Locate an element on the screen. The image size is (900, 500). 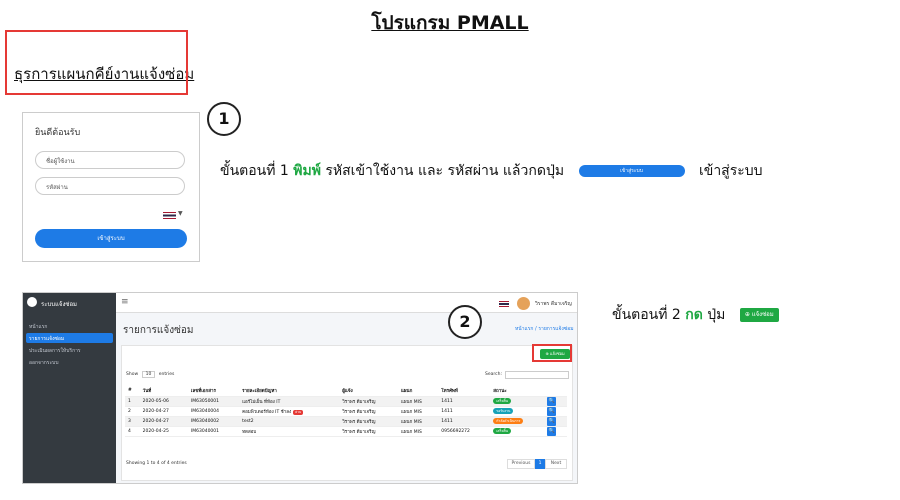
cell-number: 1 is located at coordinates (132, 401).